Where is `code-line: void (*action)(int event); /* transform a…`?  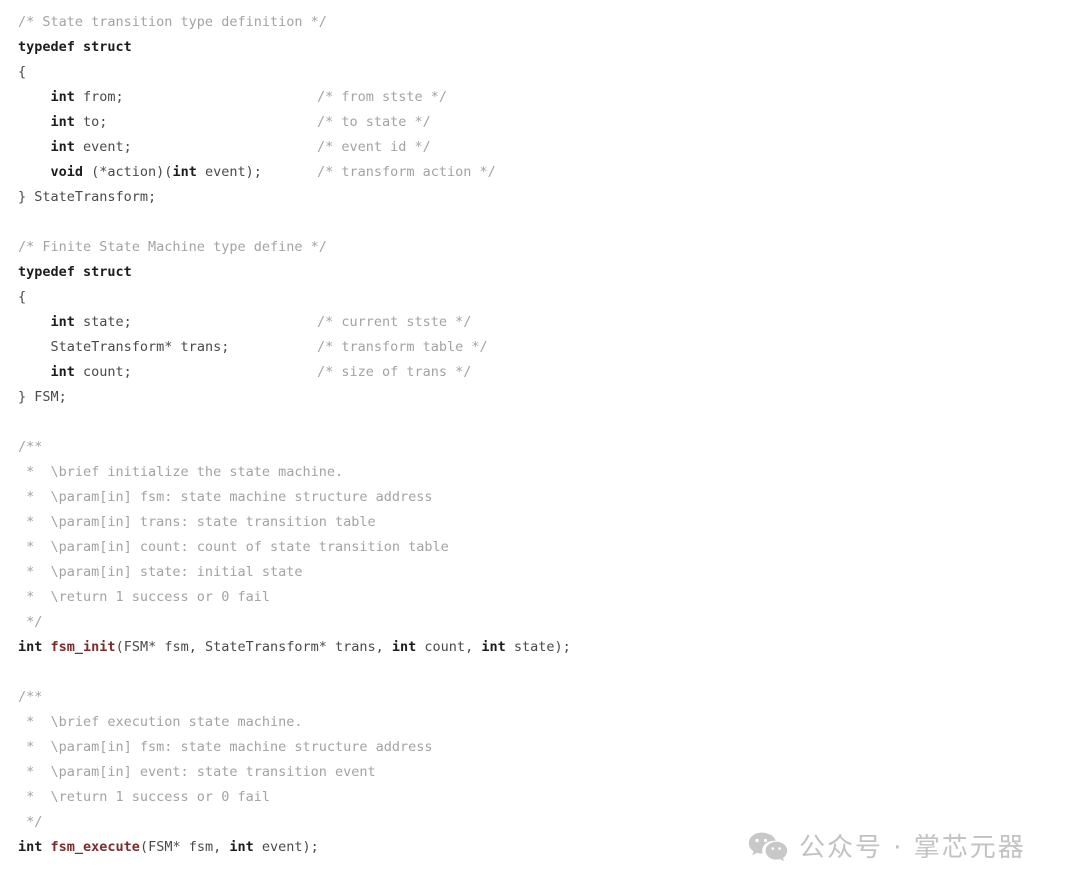 code-line: void (*action)(int event); /* transform a… is located at coordinates (535, 172).